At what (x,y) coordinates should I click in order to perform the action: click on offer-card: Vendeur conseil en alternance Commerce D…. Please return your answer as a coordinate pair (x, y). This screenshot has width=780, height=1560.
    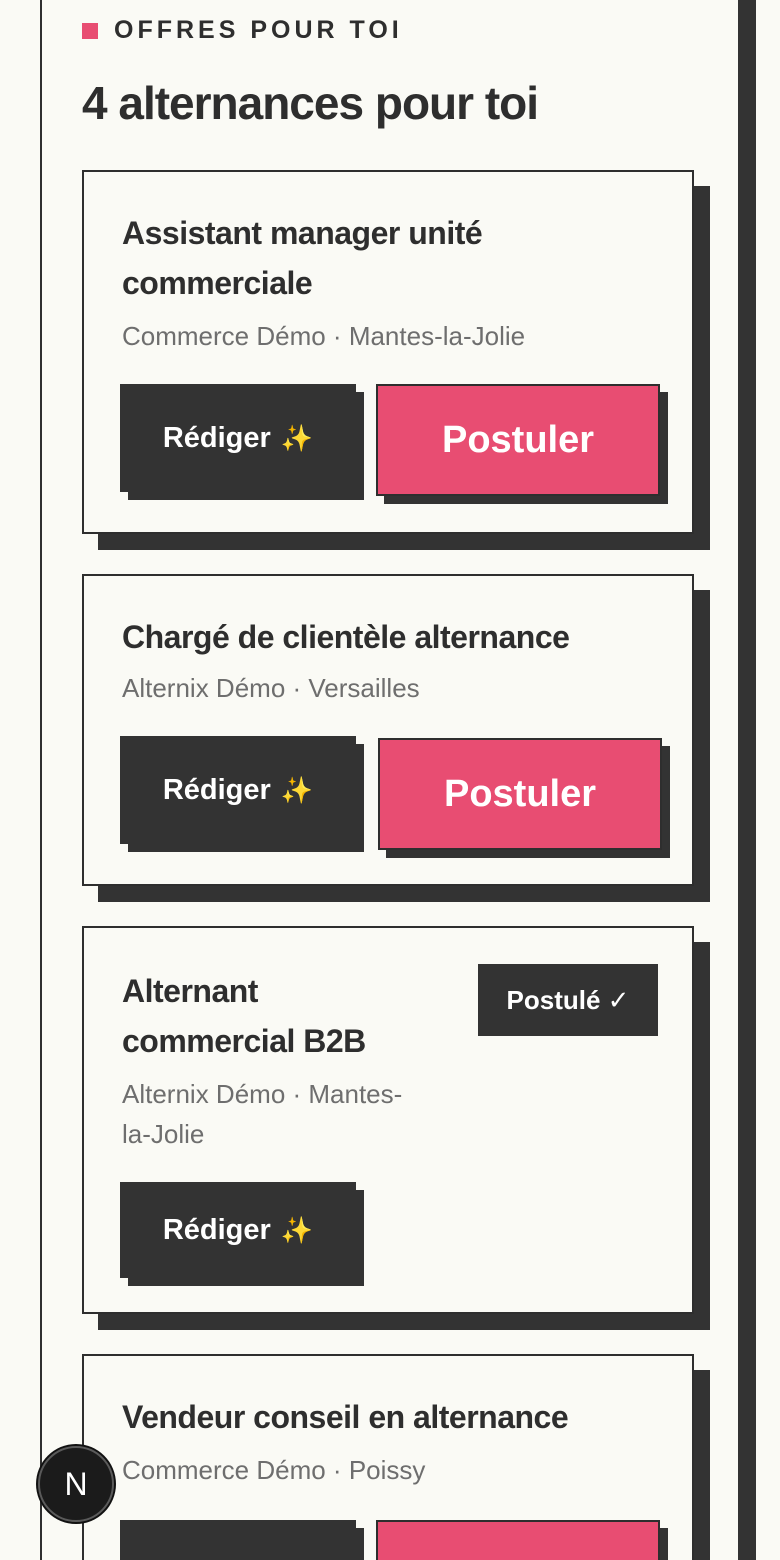
    Looking at the image, I should click on (388, 1457).